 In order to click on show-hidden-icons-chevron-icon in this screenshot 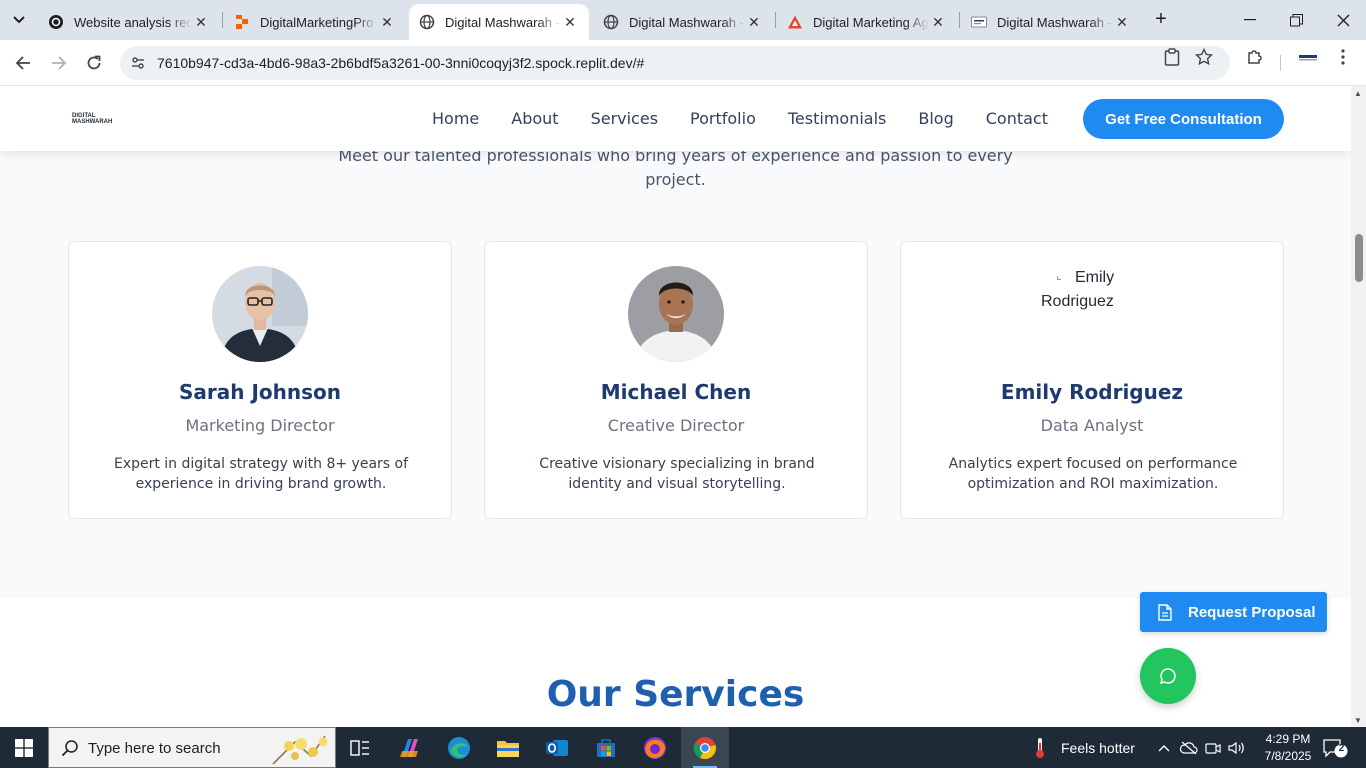, I will do `click(1164, 748)`.